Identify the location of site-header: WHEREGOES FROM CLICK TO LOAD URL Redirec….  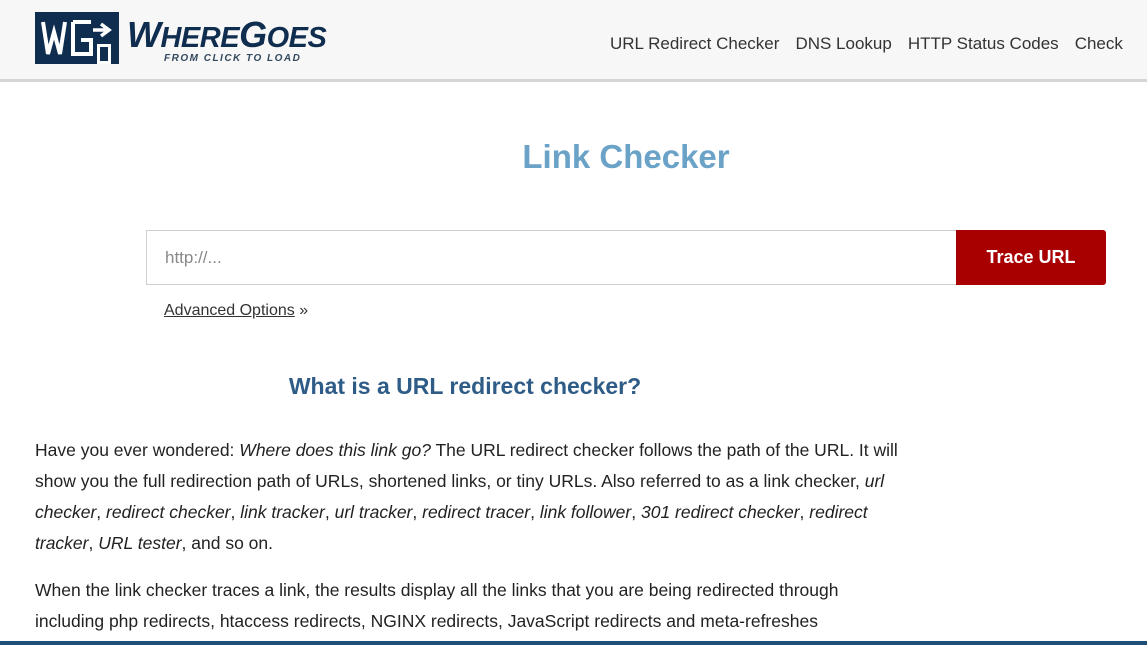
(573, 41).